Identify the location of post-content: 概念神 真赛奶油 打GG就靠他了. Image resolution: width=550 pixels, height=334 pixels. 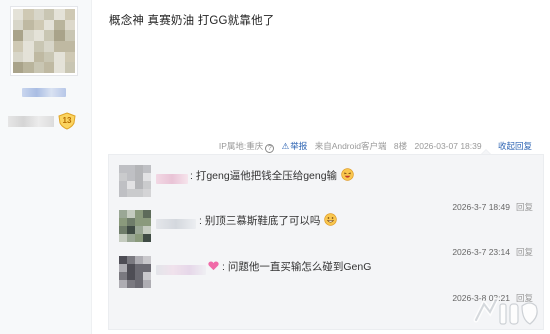
(192, 21).